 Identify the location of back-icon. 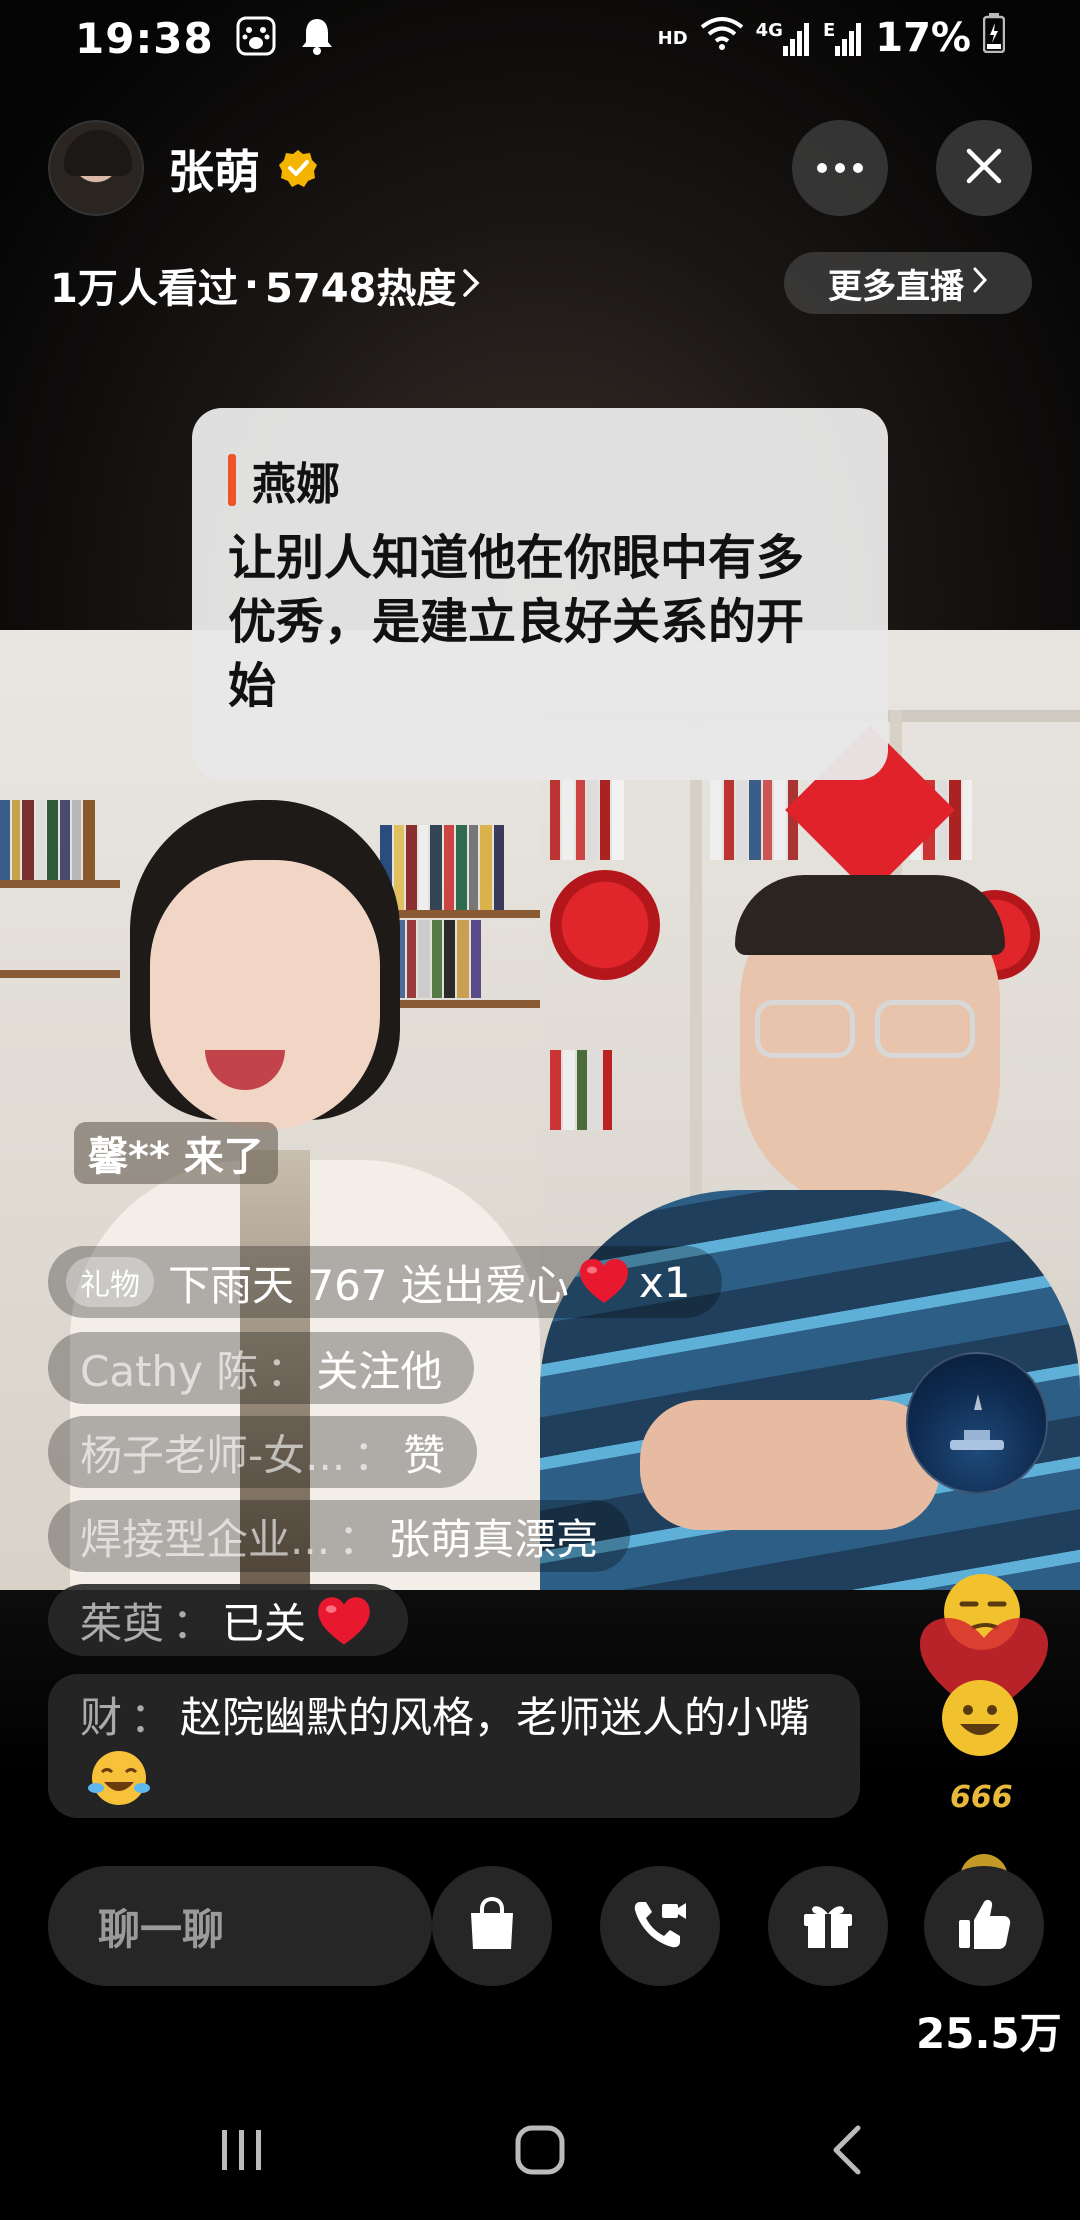
(848, 2152).